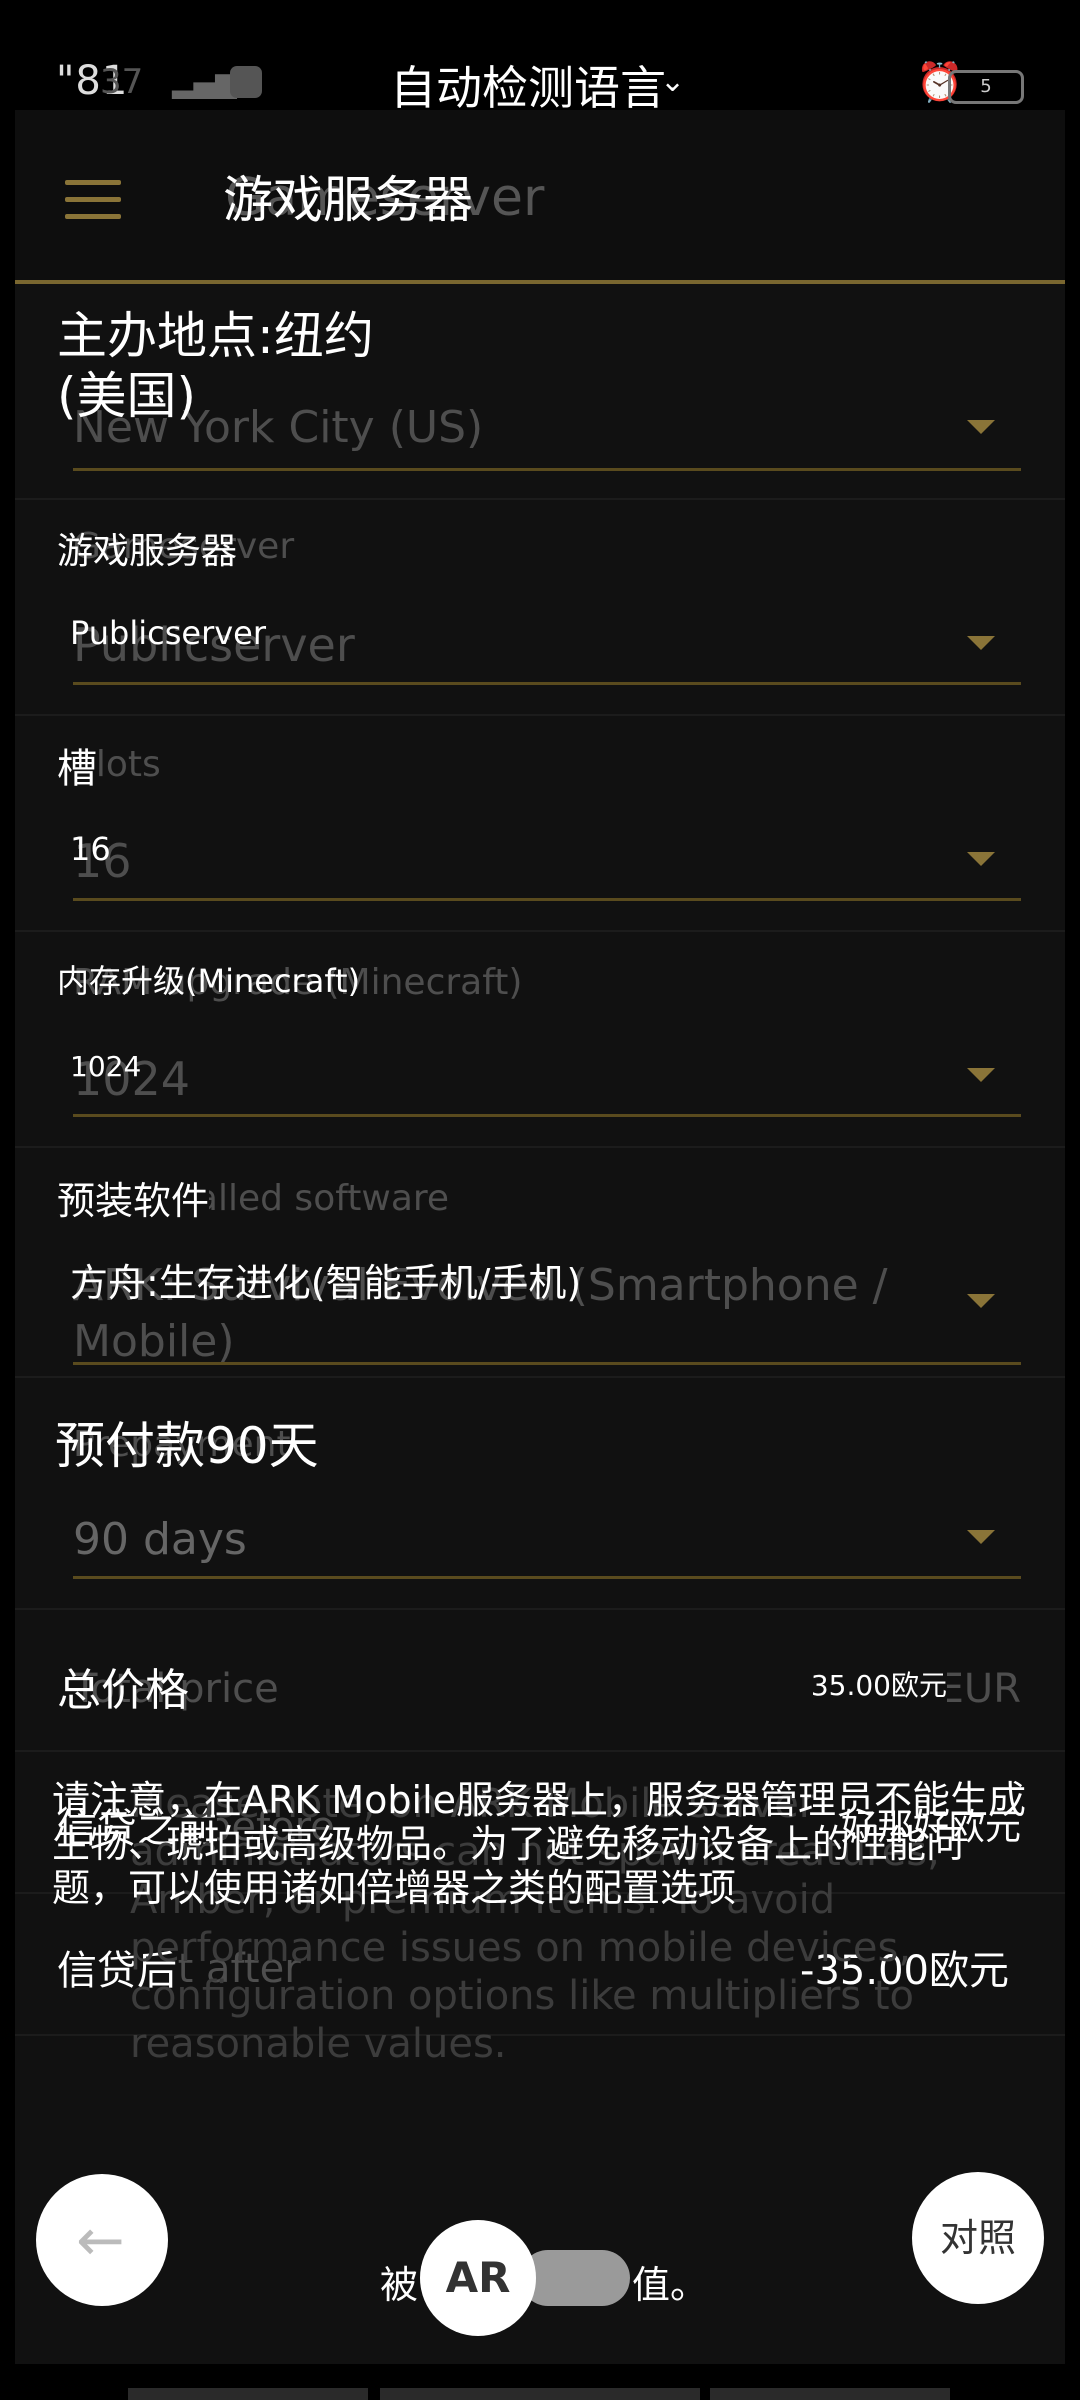  I want to click on app-notification-icon, so click(246, 82).